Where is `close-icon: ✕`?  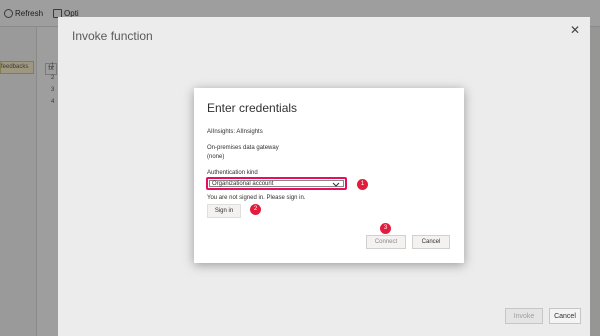
close-icon: ✕ is located at coordinates (575, 30).